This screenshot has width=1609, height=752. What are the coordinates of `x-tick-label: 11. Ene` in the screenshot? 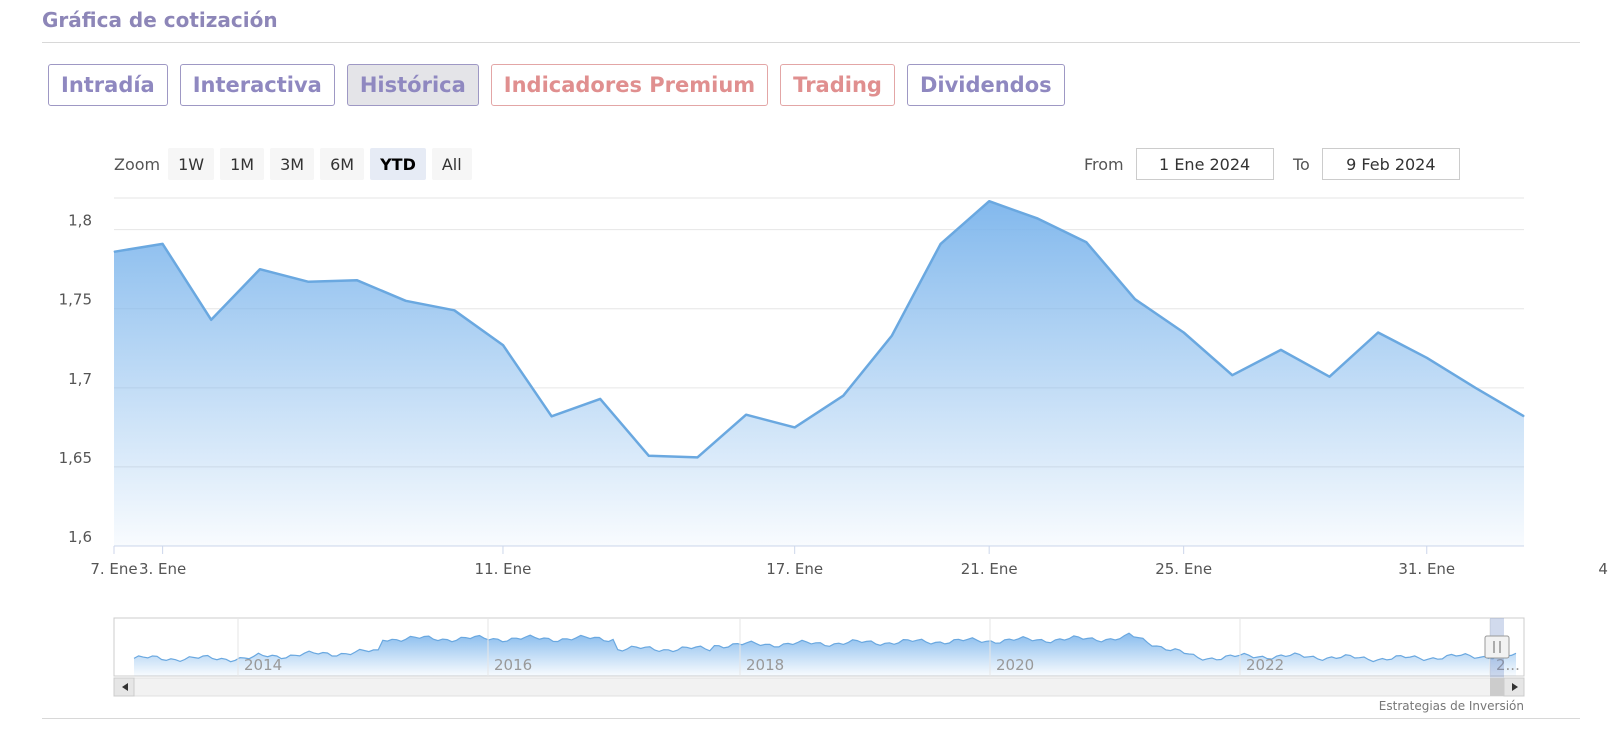 It's located at (503, 569).